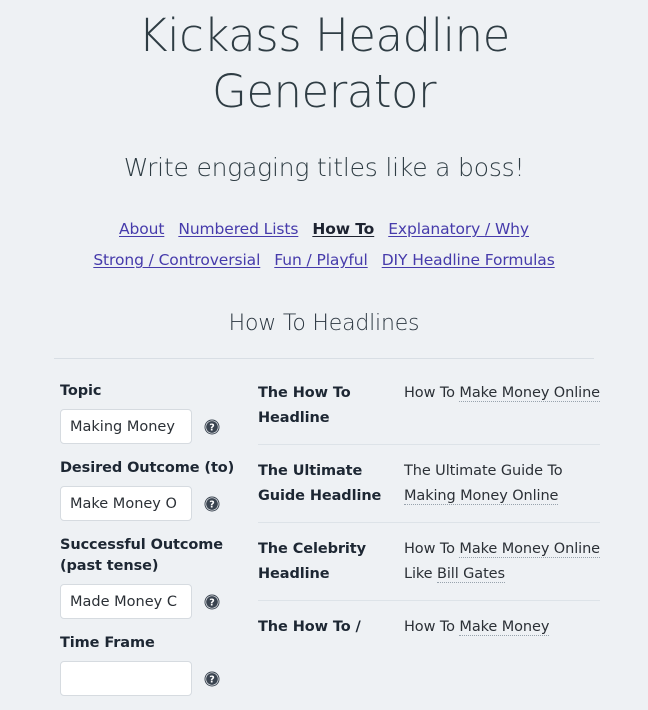  I want to click on headline-variable: Bill Gates, so click(471, 574).